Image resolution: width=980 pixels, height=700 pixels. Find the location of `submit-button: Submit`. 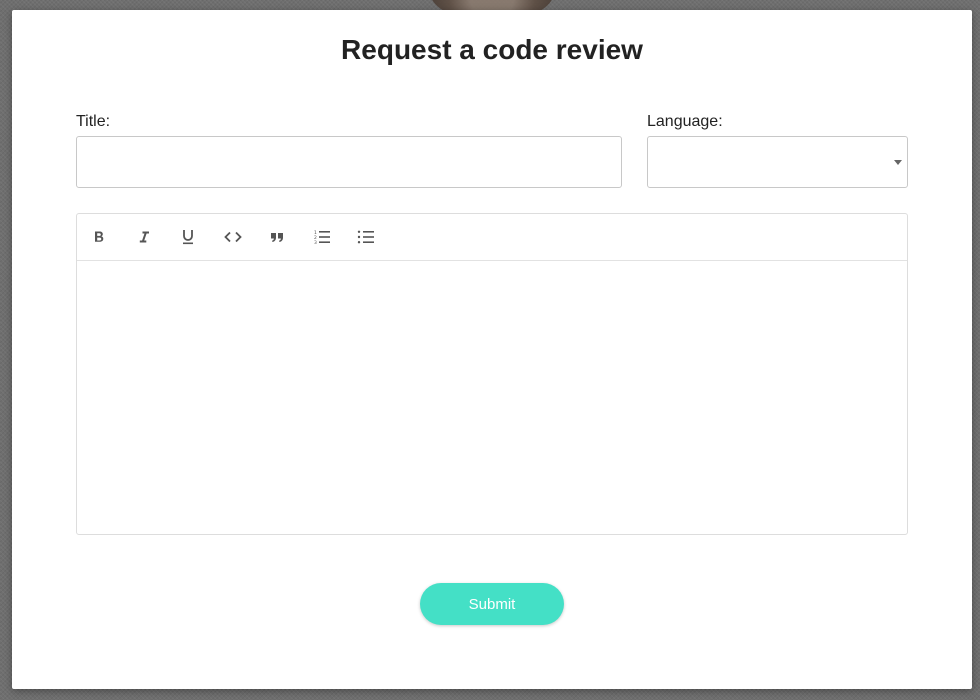

submit-button: Submit is located at coordinates (492, 604).